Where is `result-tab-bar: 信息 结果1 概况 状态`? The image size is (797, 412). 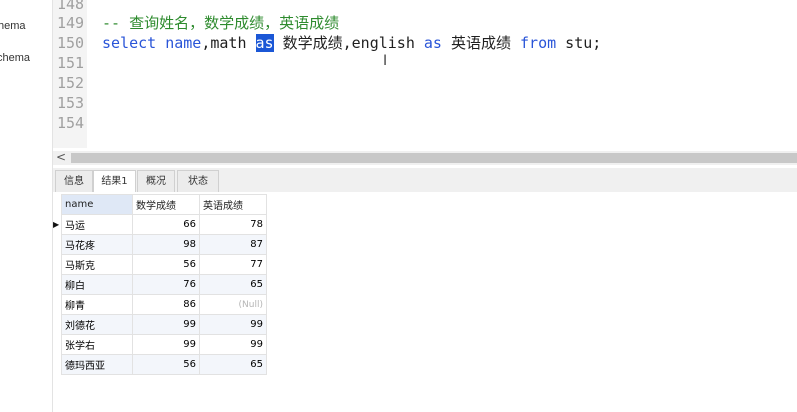 result-tab-bar: 信息 结果1 概况 状态 is located at coordinates (425, 180).